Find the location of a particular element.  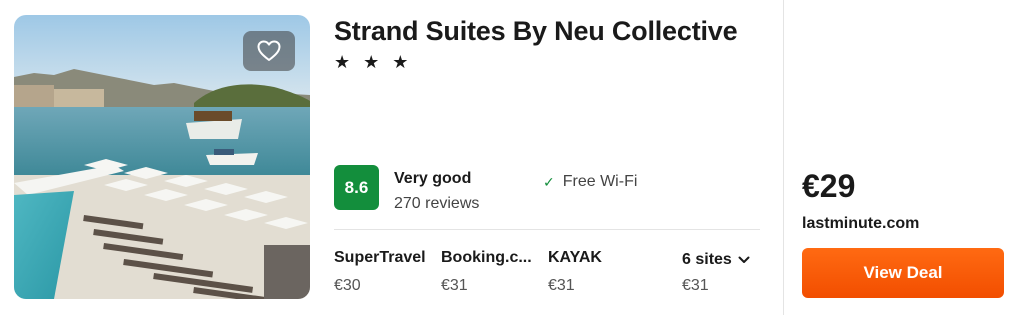

heart-icon is located at coordinates (269, 50).